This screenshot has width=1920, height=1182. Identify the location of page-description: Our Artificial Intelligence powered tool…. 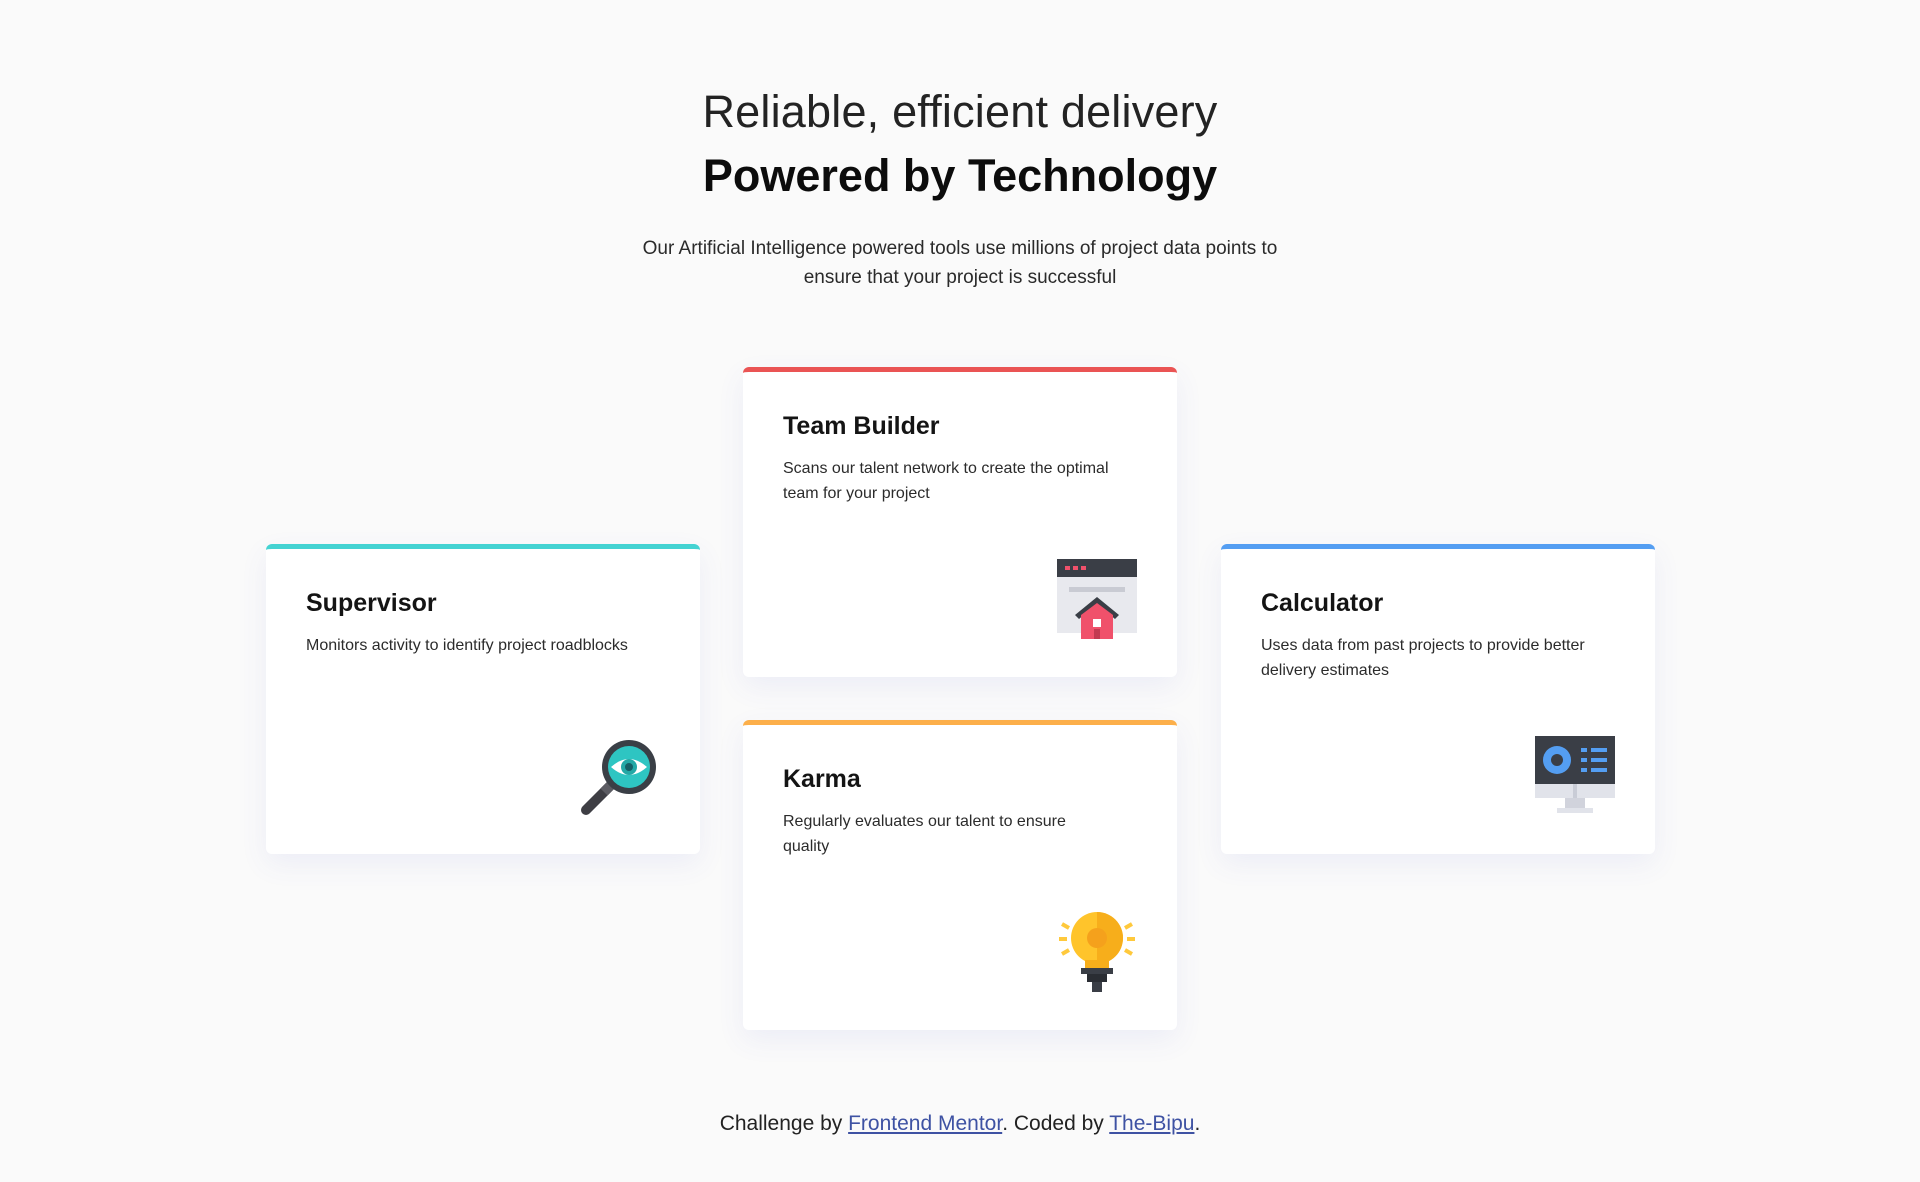
(960, 263).